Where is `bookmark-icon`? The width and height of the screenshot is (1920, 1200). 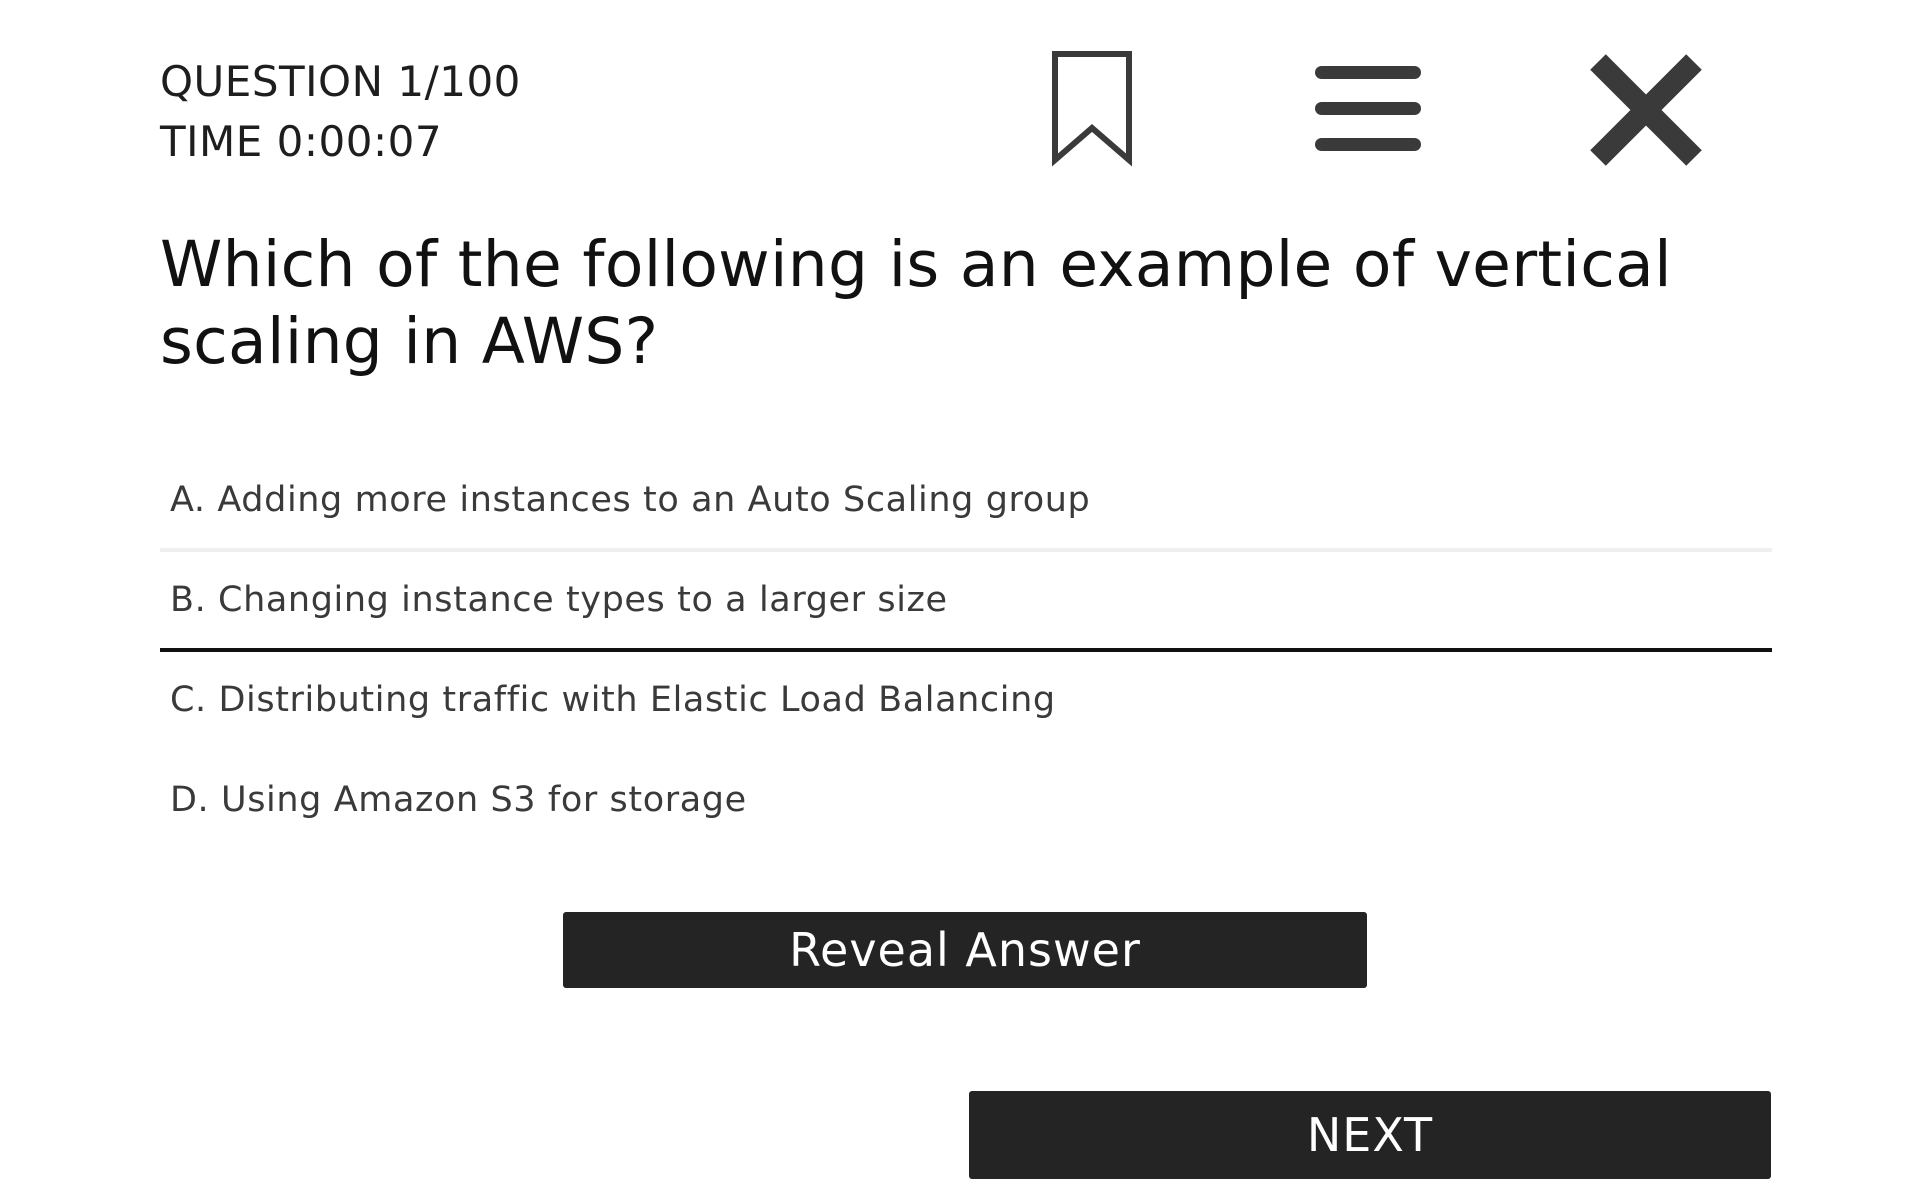
bookmark-icon is located at coordinates (1092, 109).